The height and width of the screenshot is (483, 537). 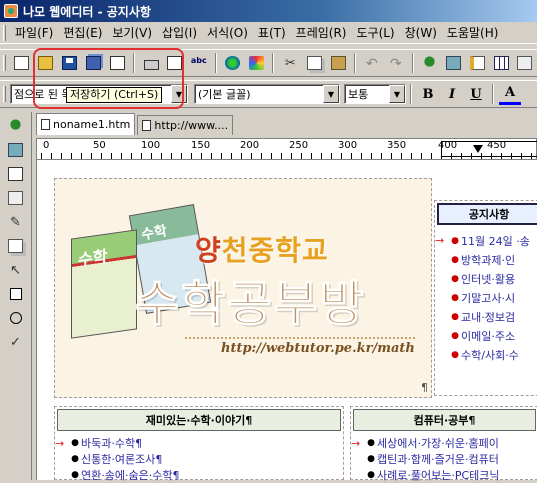 What do you see at coordinates (486, 240) in the screenshot?
I see `list-item: → ● 11월 24일 ·송` at bounding box center [486, 240].